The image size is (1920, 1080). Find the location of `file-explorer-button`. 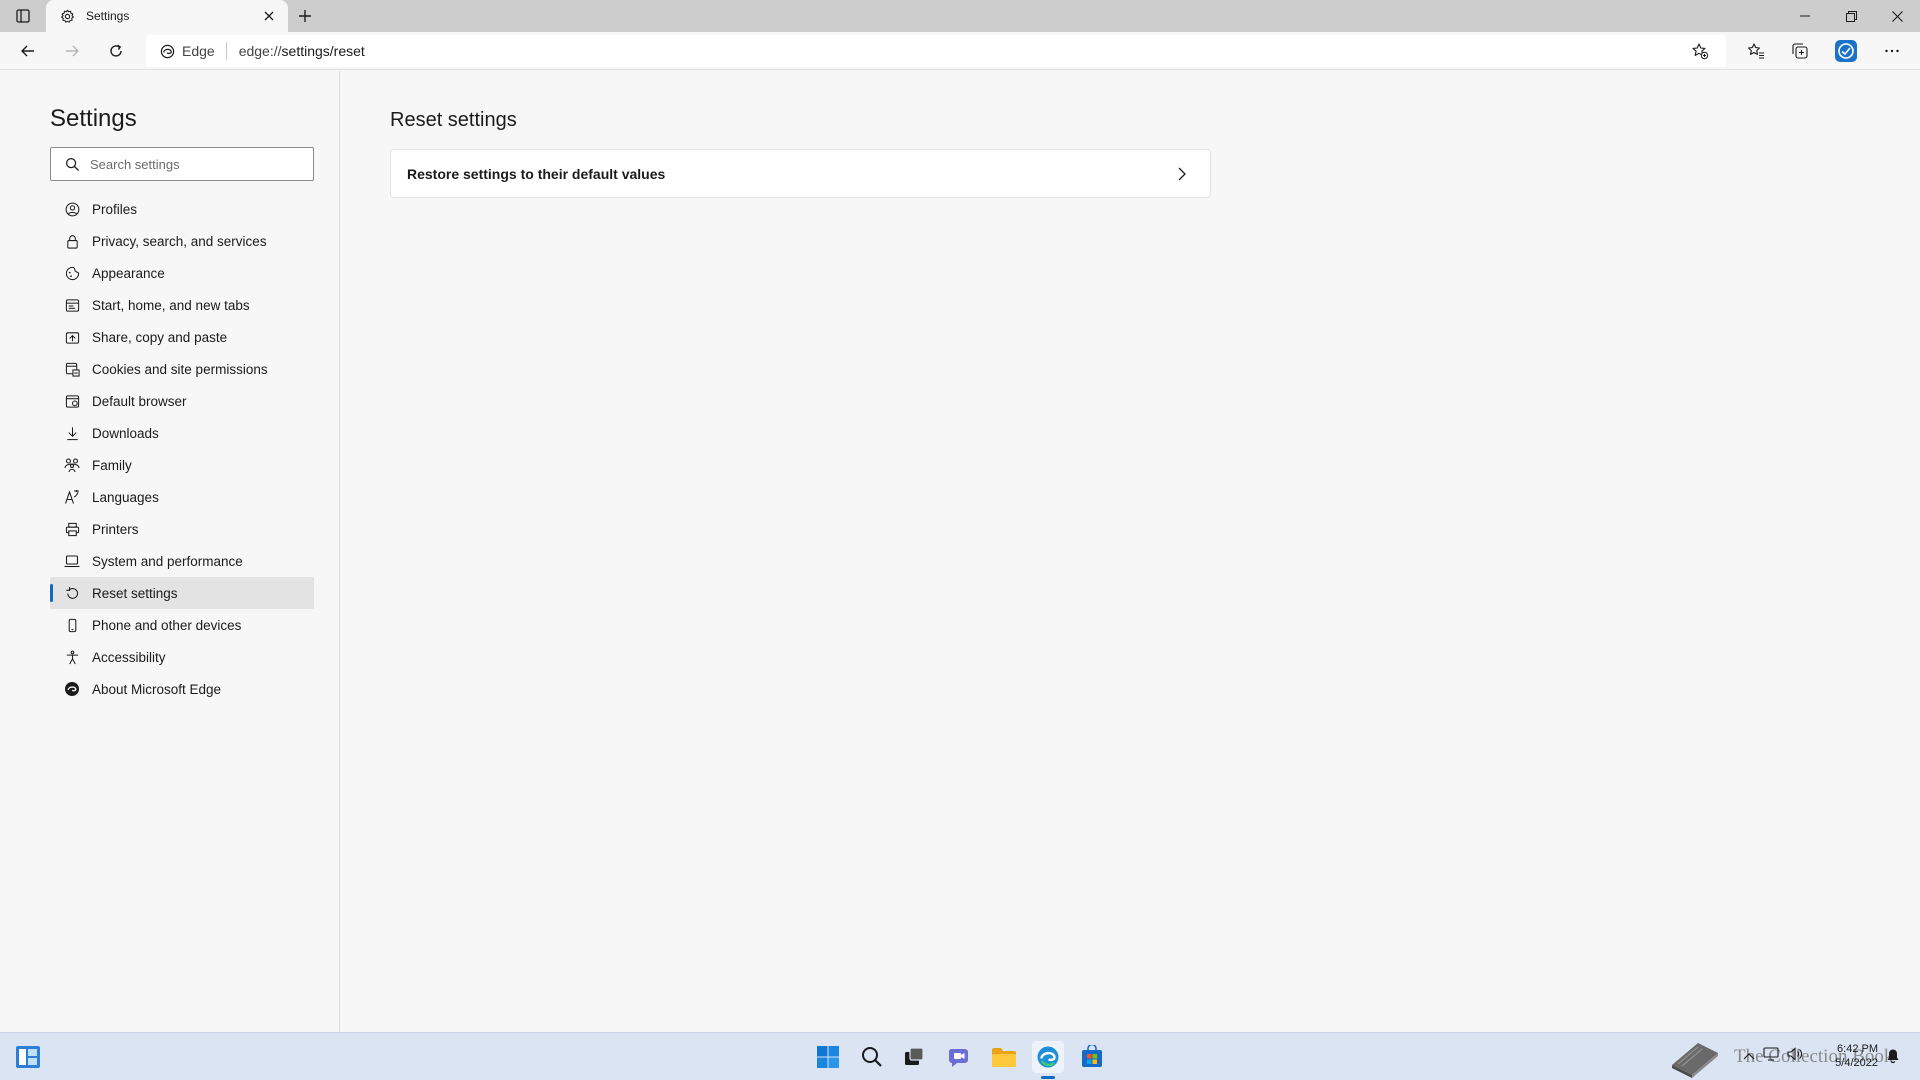

file-explorer-button is located at coordinates (1004, 1057).